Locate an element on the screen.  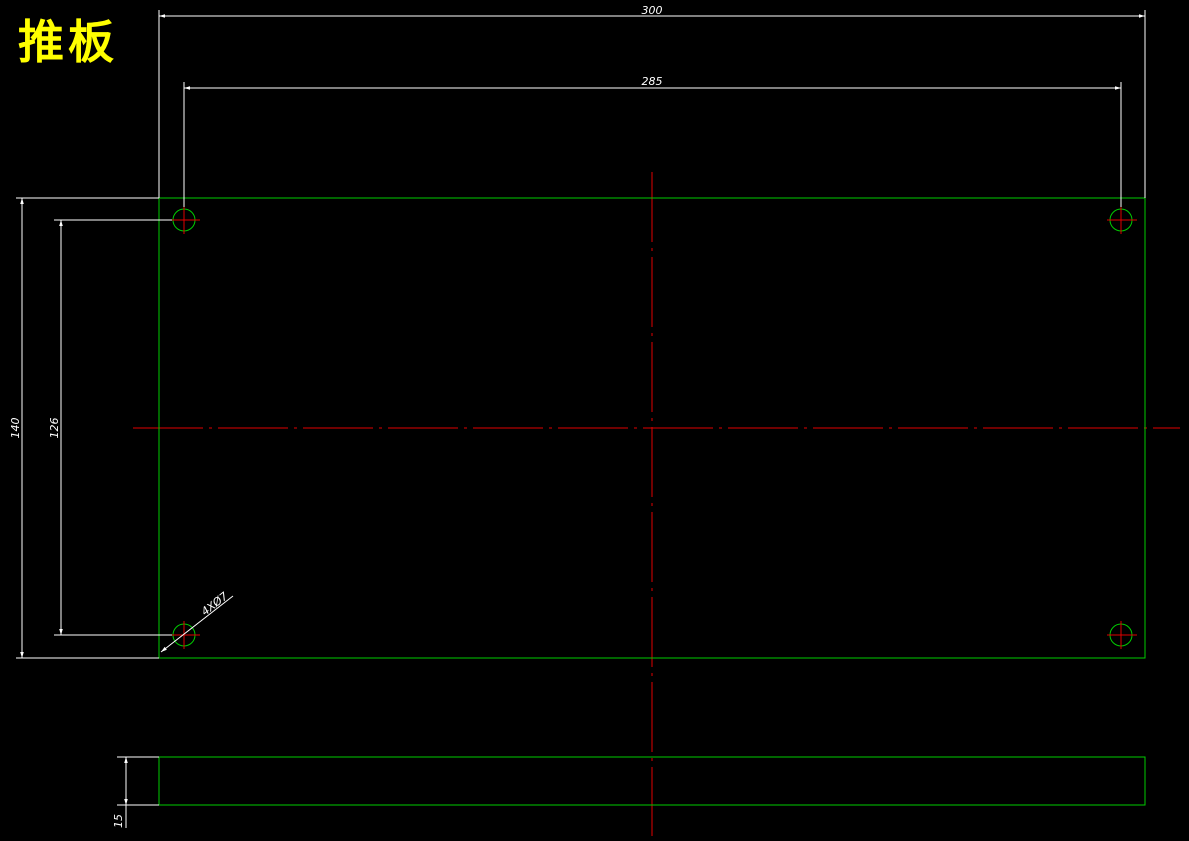
hole-bottom-right is located at coordinates (1122, 635).